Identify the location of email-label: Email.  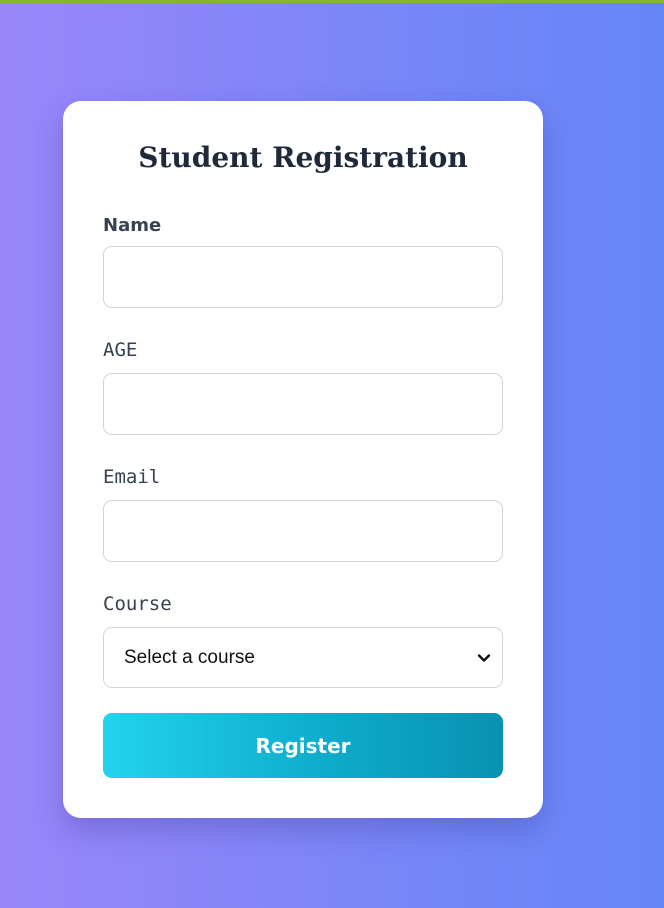
(132, 477).